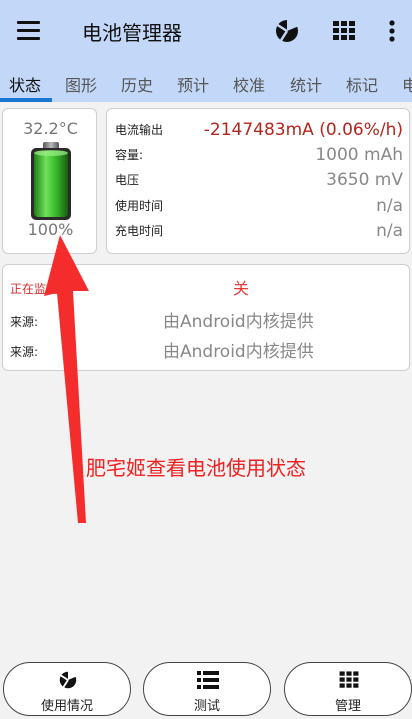 The height and width of the screenshot is (719, 412). Describe the element at coordinates (206, 31) in the screenshot. I see `app-bar: 电池管理器` at that location.